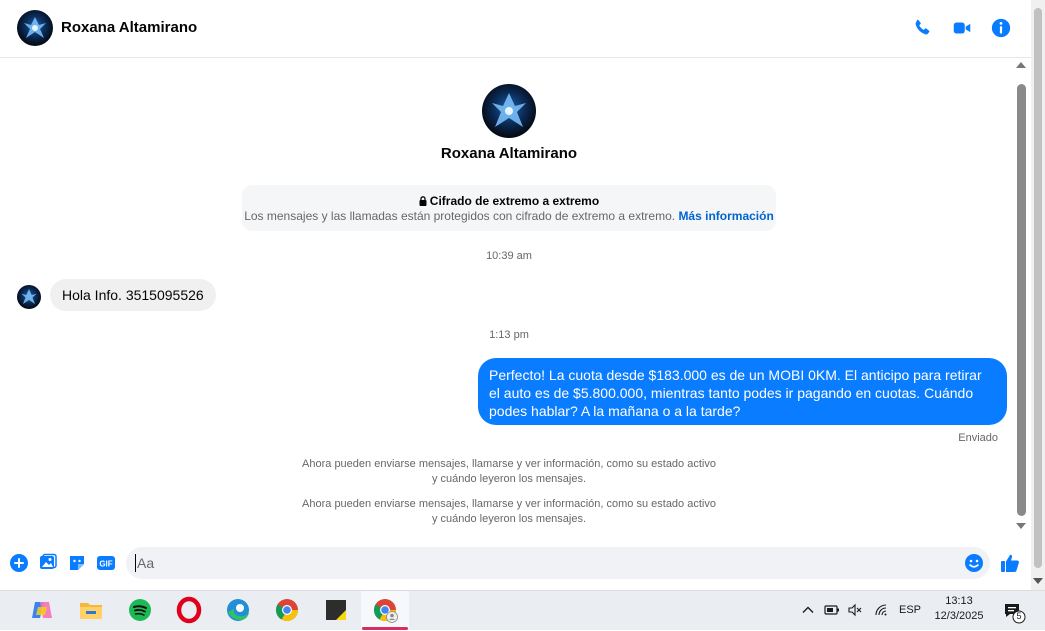  What do you see at coordinates (1001, 28) in the screenshot?
I see `info-icon` at bounding box center [1001, 28].